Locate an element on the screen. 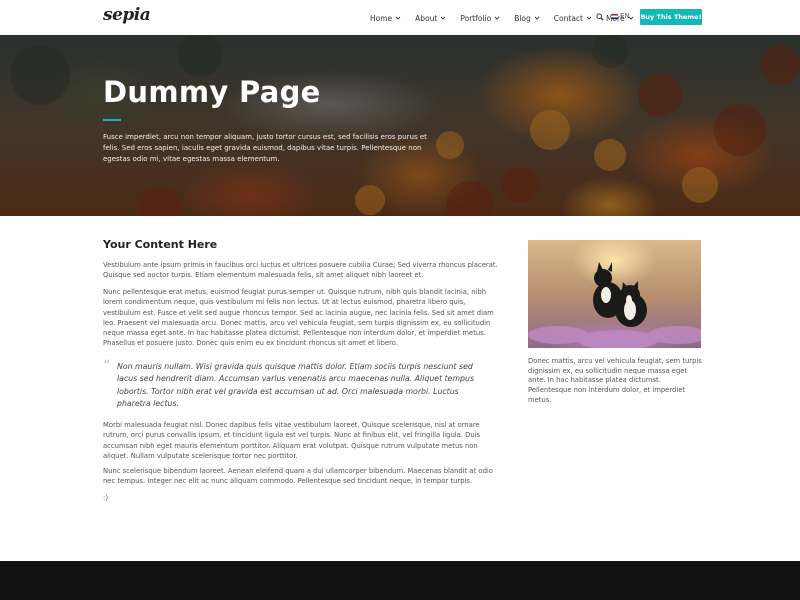  smiley-text: :) is located at coordinates (106, 498).